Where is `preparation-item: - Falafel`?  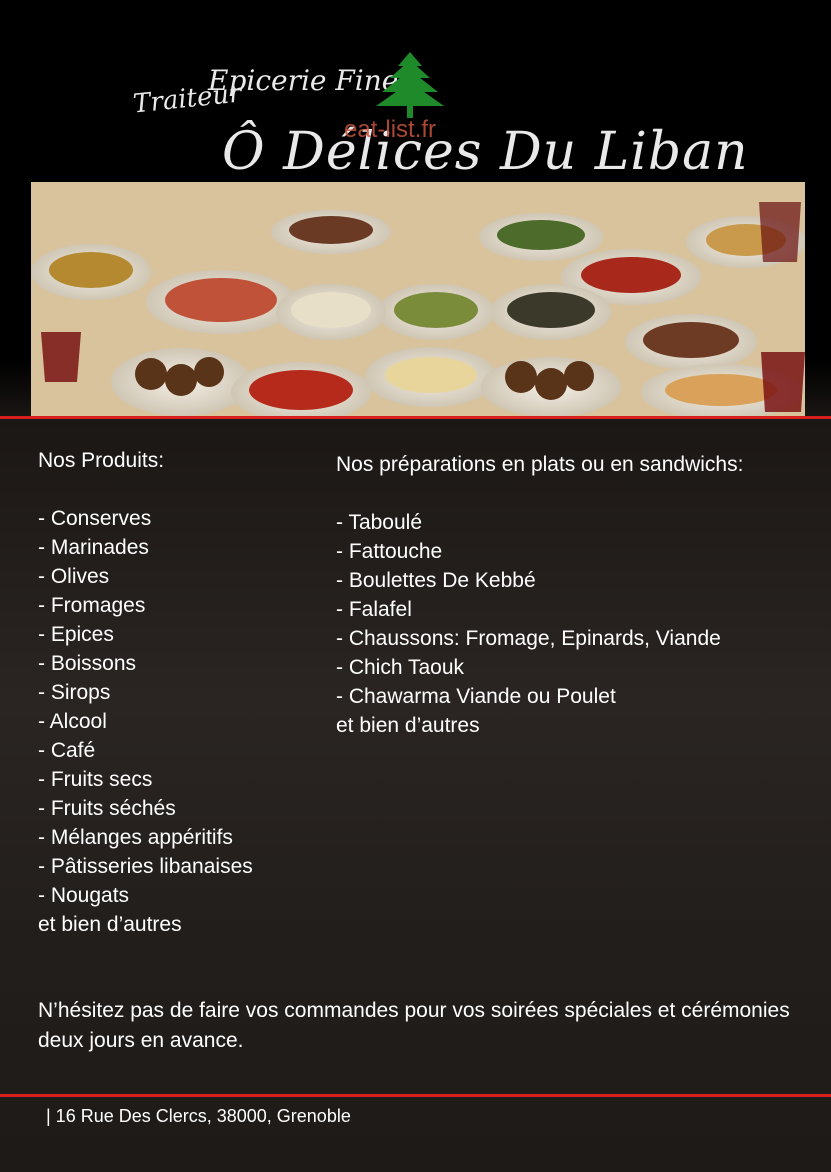
preparation-item: - Falafel is located at coordinates (374, 609).